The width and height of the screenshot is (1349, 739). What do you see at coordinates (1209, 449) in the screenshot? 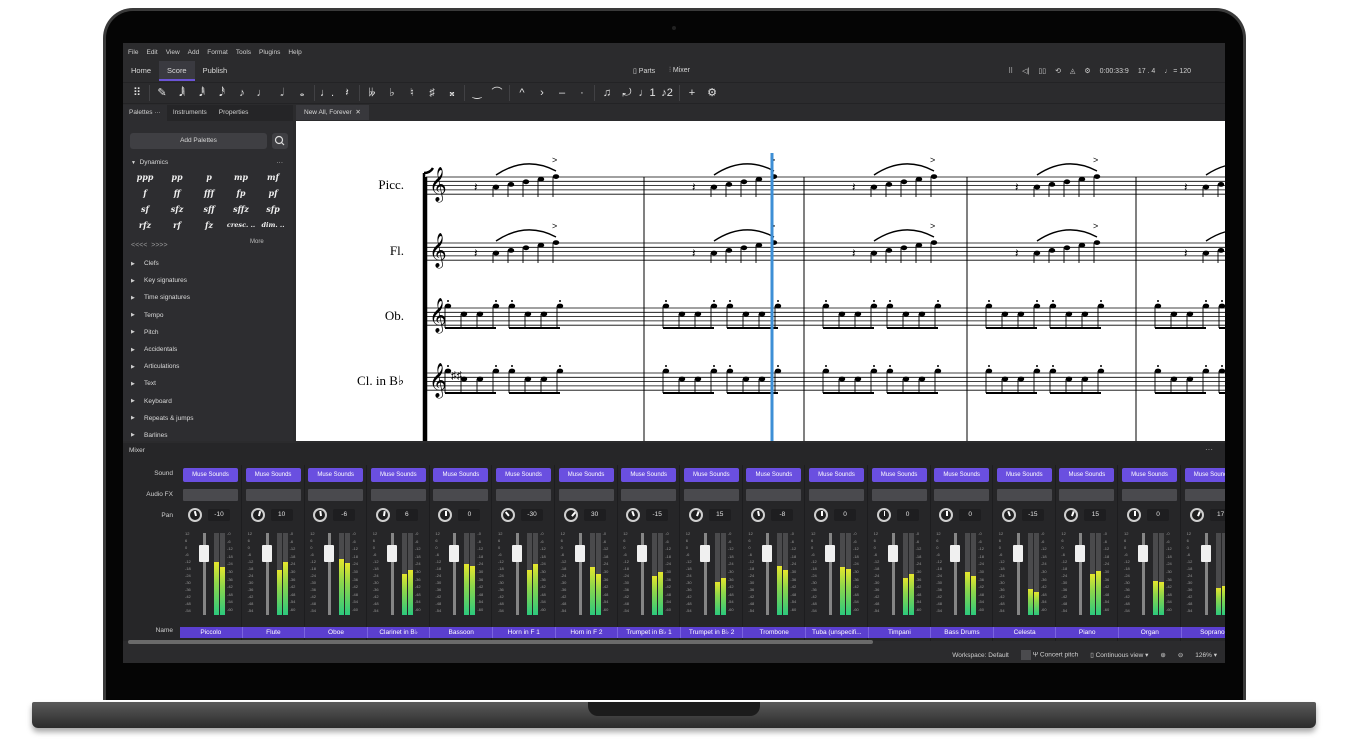
I see `mixer-menu-icon: ···` at bounding box center [1209, 449].